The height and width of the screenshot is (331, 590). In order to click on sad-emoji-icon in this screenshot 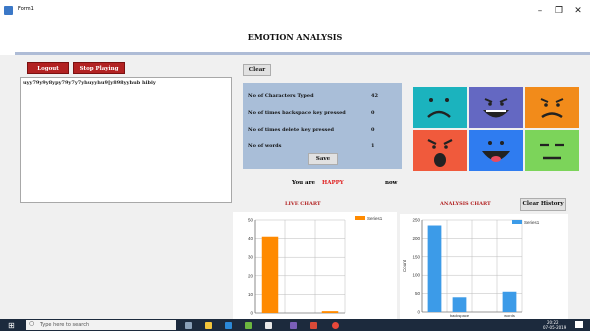, I will do `click(440, 107)`.